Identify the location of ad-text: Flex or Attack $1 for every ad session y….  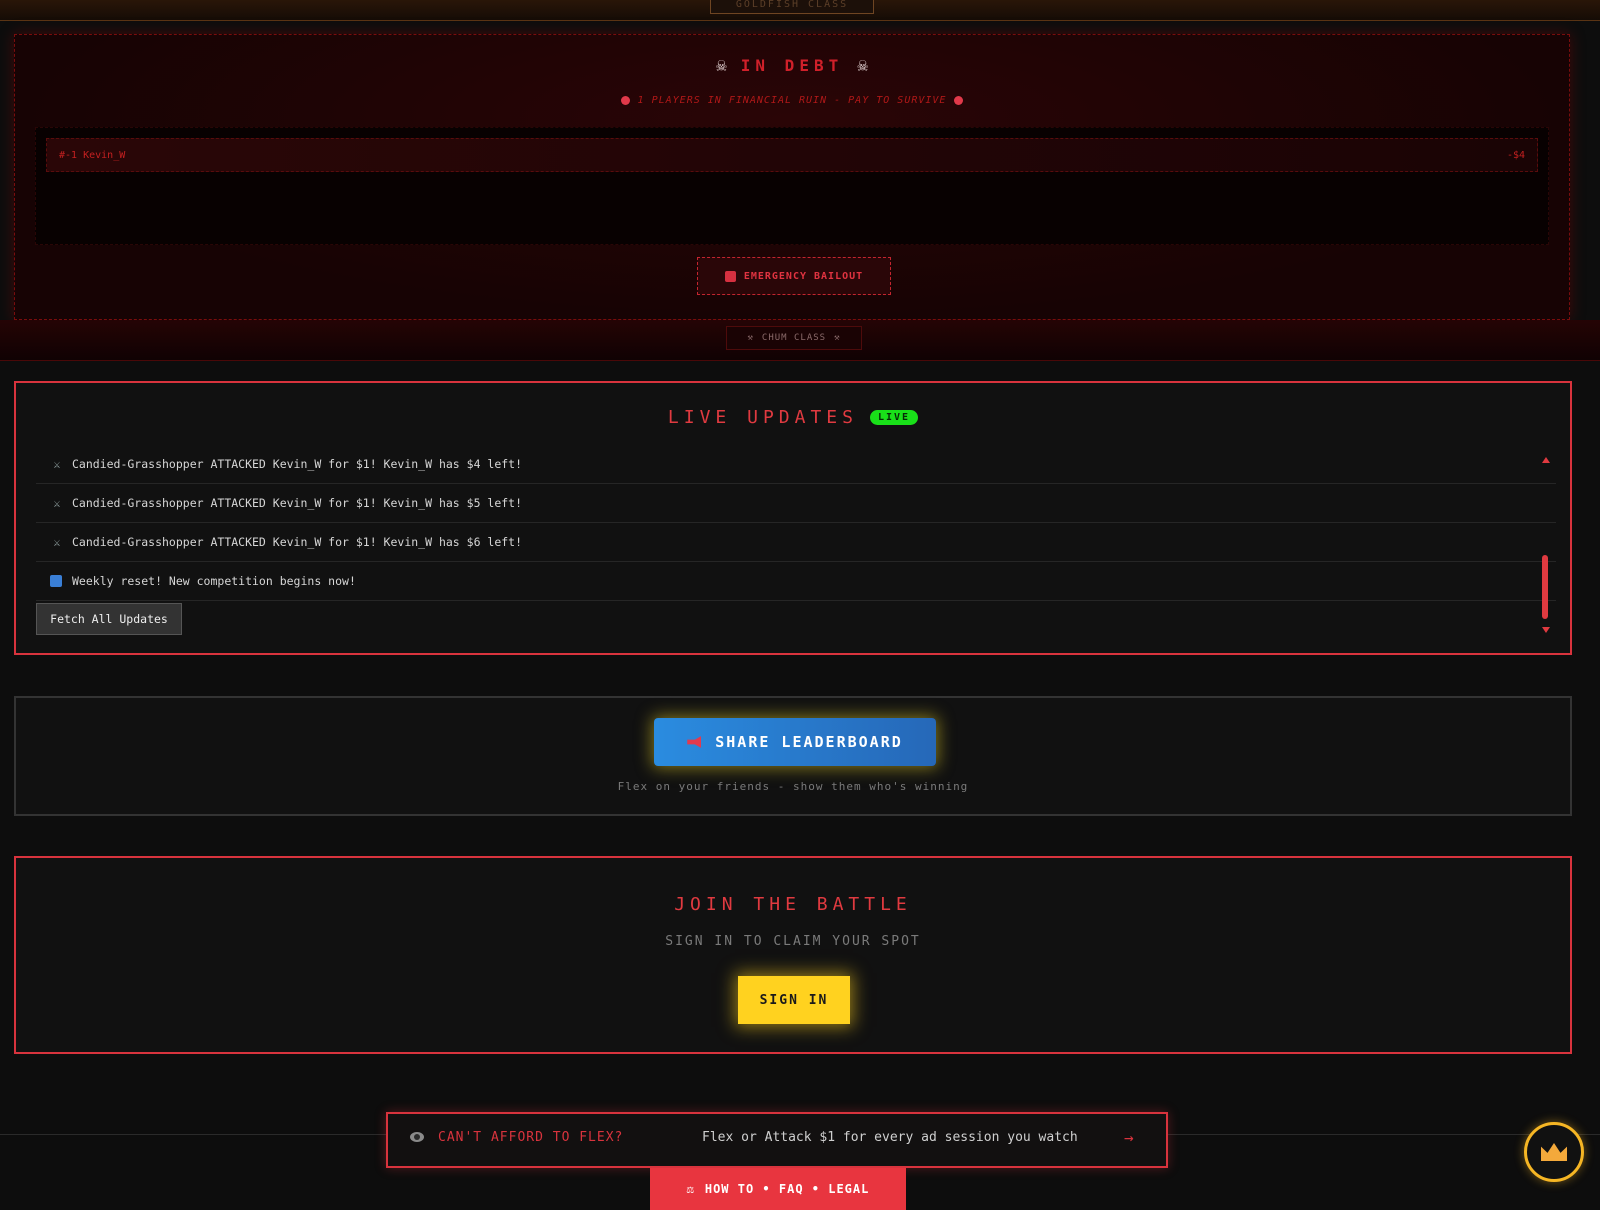
(890, 1137).